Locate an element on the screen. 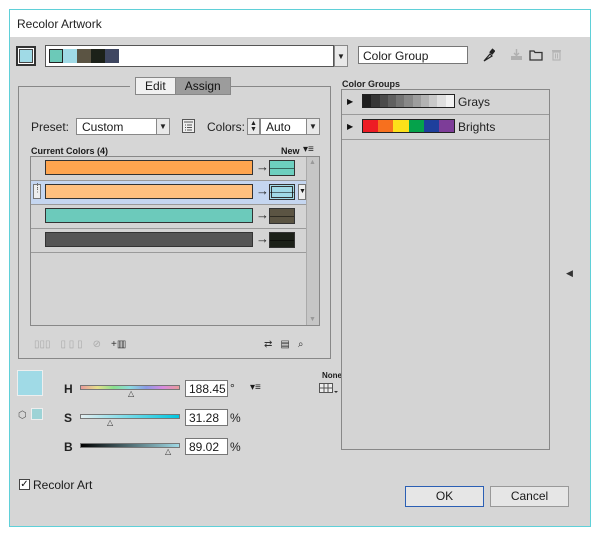 Image resolution: width=600 pixels, height=538 pixels. color-group-row: ▶ Grays is located at coordinates (445, 102).